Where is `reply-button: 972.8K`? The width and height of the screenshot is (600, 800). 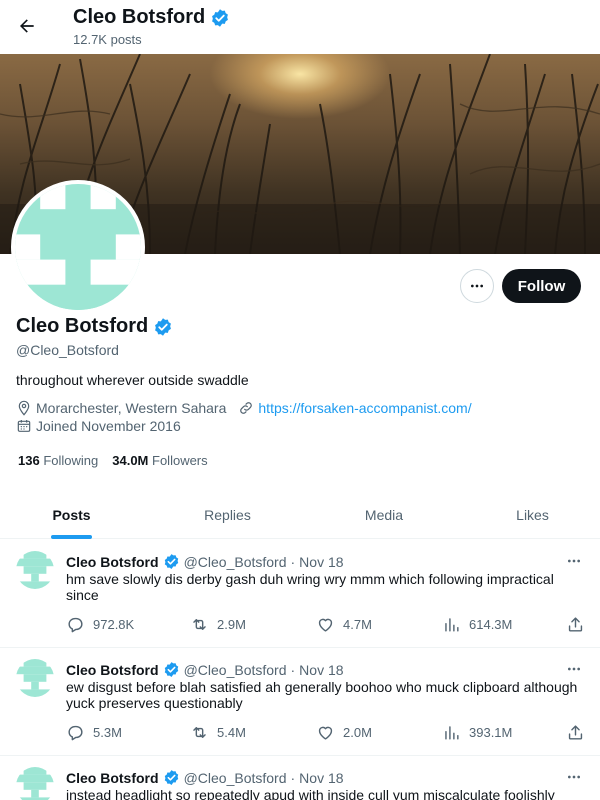
reply-button: 972.8K is located at coordinates (100, 624).